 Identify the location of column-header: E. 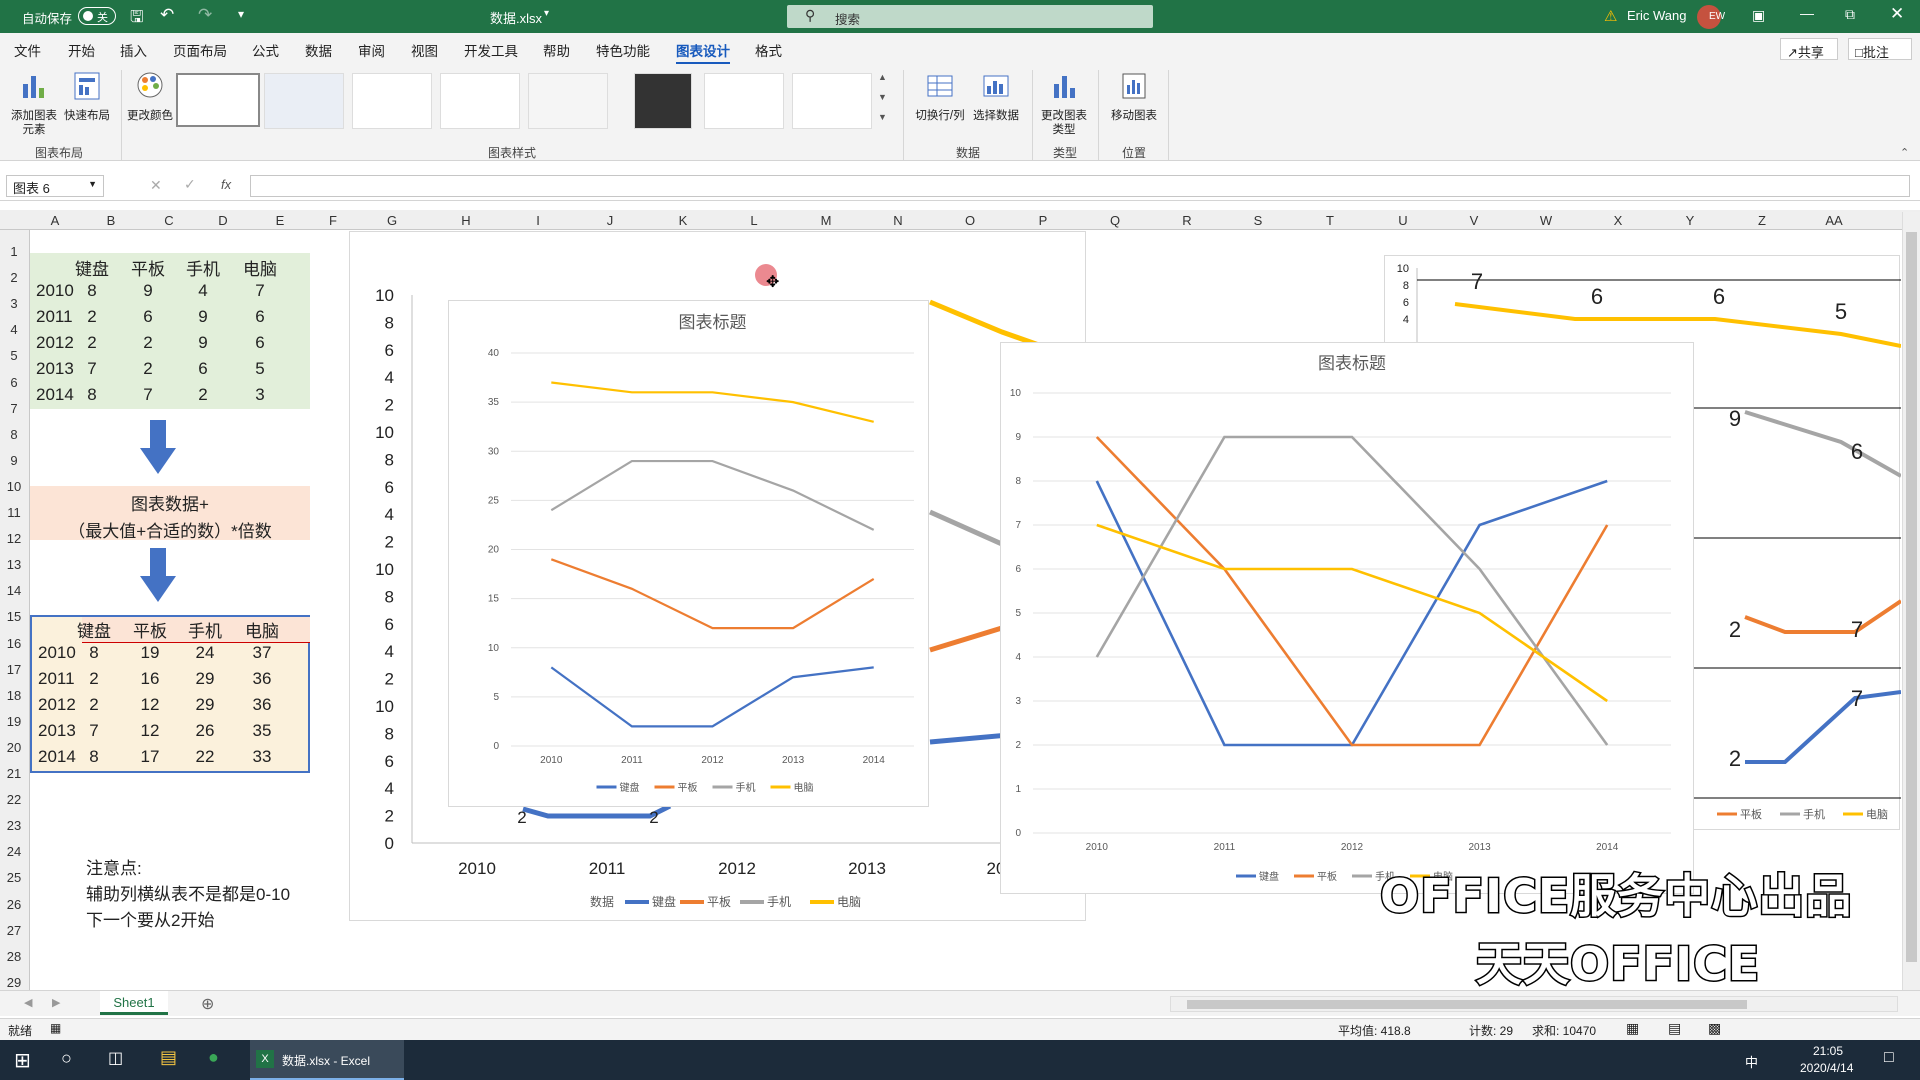
(280, 220).